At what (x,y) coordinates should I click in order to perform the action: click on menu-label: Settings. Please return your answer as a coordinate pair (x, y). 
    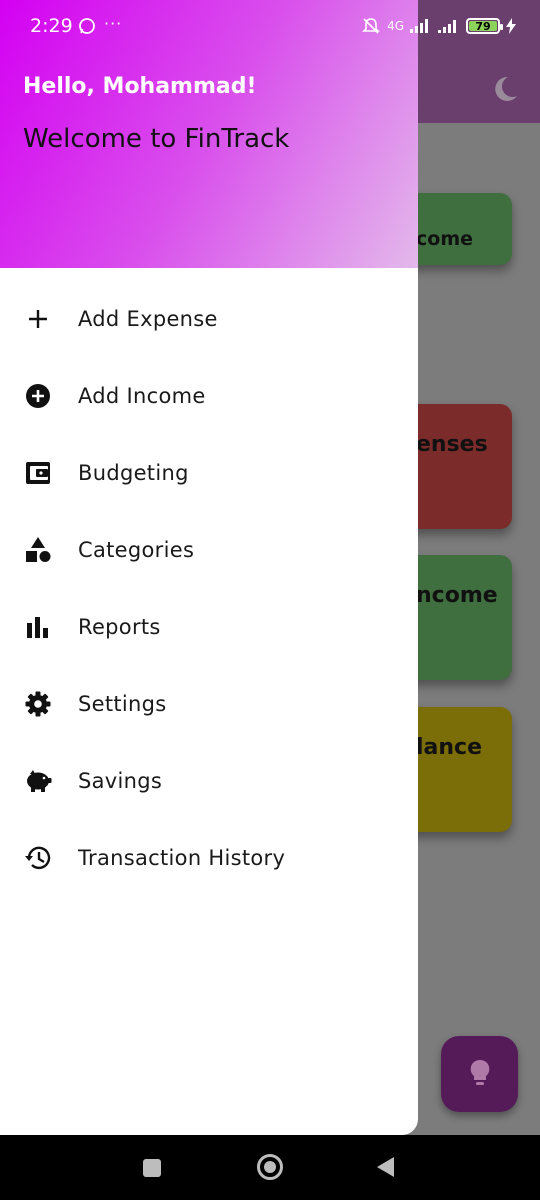
    Looking at the image, I should click on (122, 703).